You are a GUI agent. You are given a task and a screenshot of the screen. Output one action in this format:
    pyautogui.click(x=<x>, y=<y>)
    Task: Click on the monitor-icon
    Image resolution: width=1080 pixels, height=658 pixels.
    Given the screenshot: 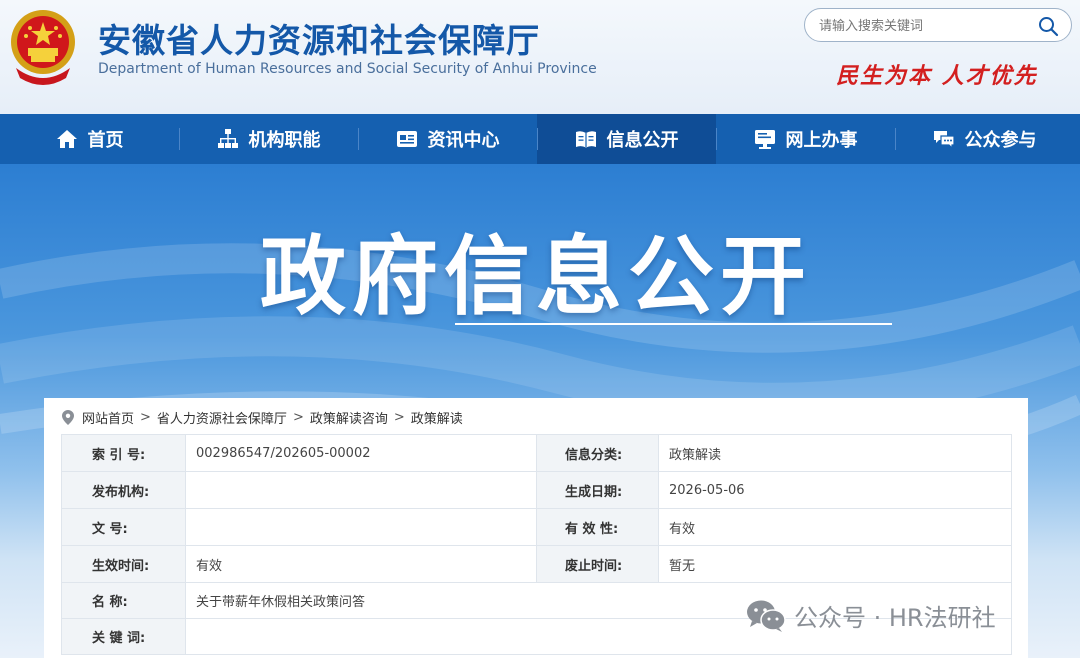 What is the action you would take?
    pyautogui.click(x=764, y=139)
    